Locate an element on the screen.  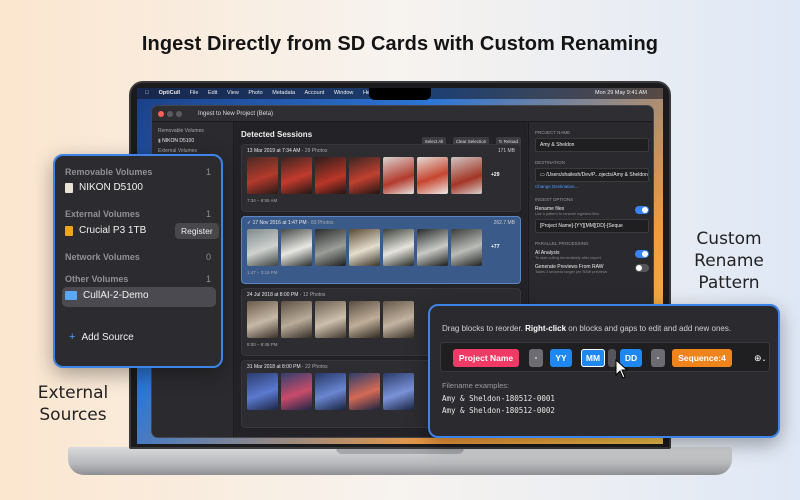
menu-metadata: Metadata is located at coordinates (283, 93).